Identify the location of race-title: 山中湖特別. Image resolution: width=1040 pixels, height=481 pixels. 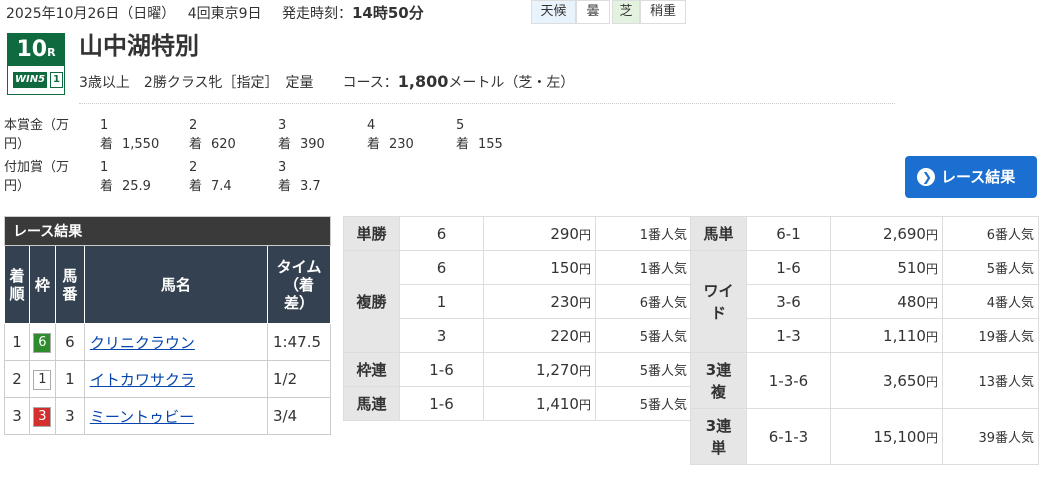
(139, 46).